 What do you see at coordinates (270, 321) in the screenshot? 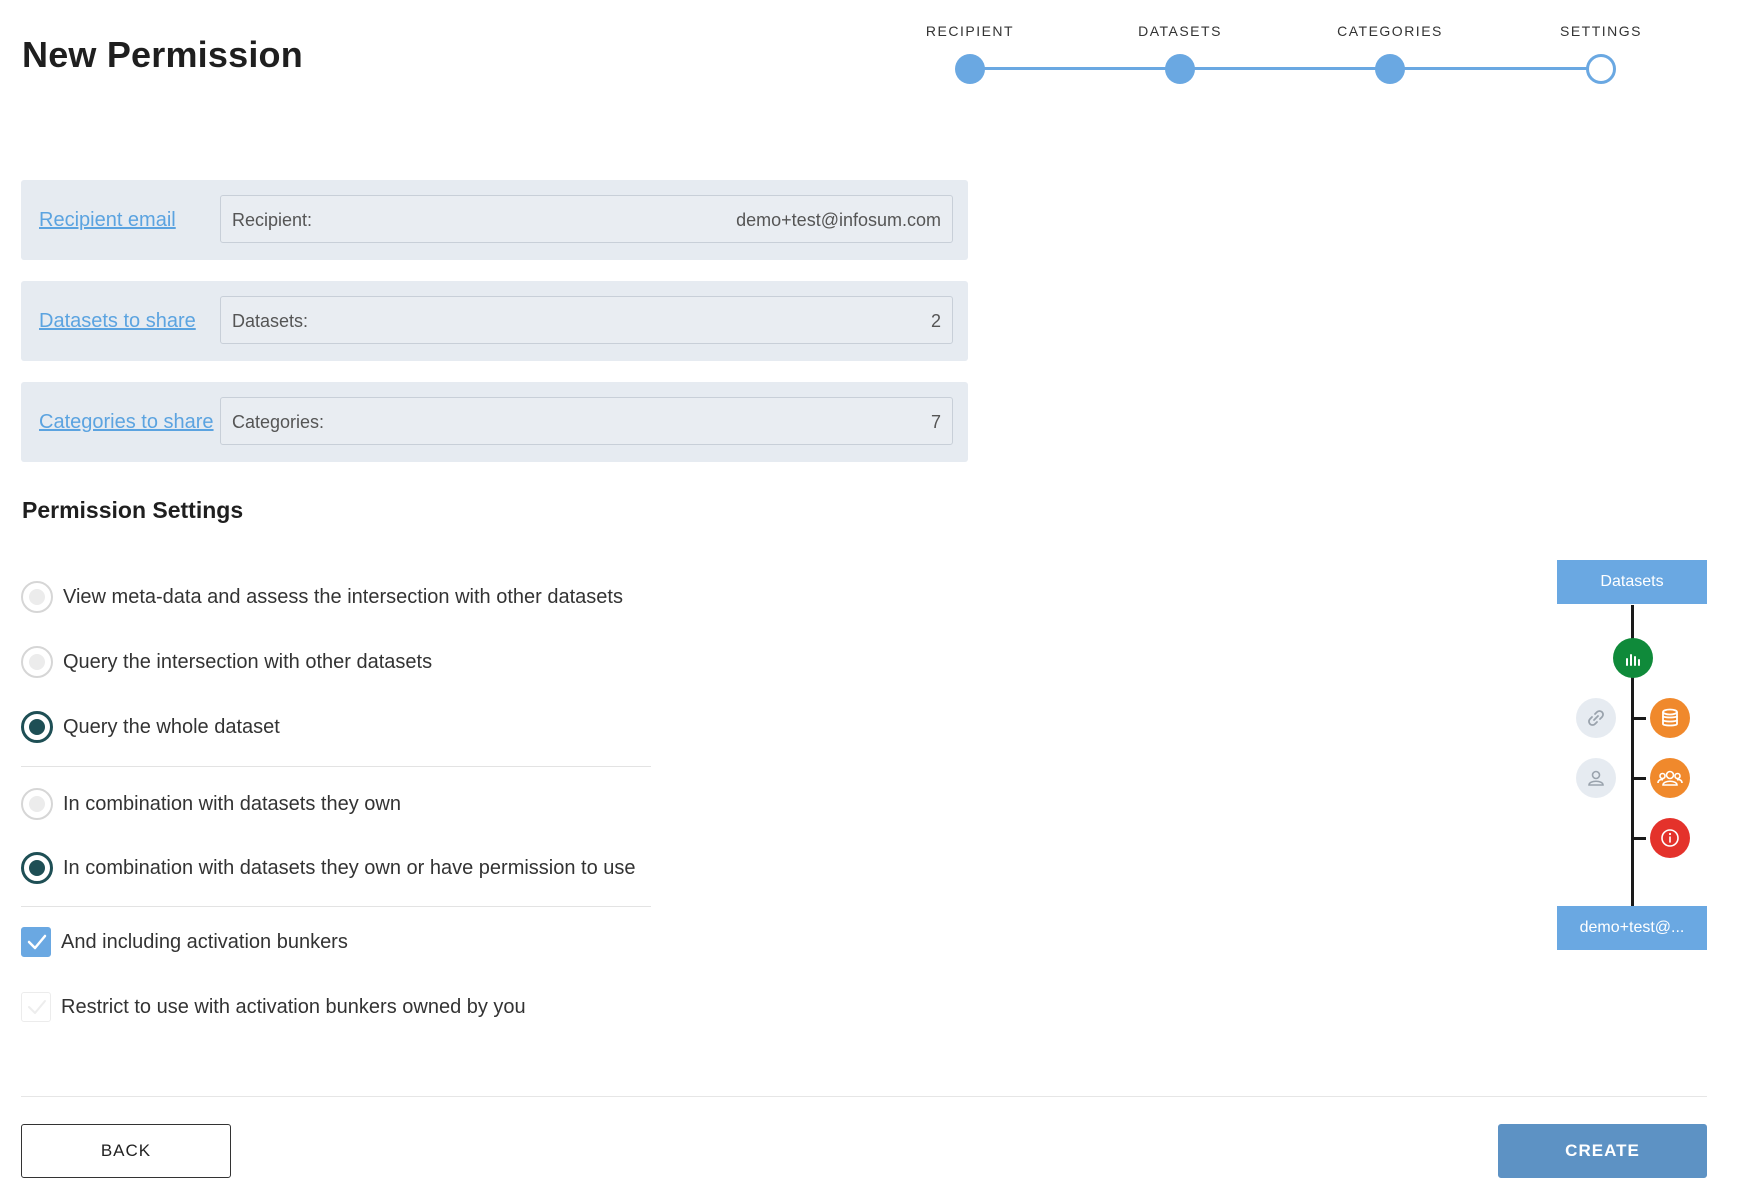
I see `field-label: Datasets:` at bounding box center [270, 321].